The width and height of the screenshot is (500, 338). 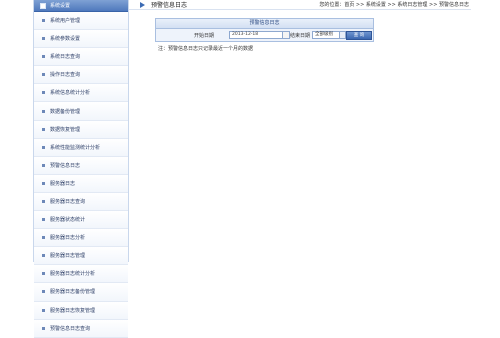 I want to click on sidebar-item: 服务器日志备份管理, so click(x=81, y=292).